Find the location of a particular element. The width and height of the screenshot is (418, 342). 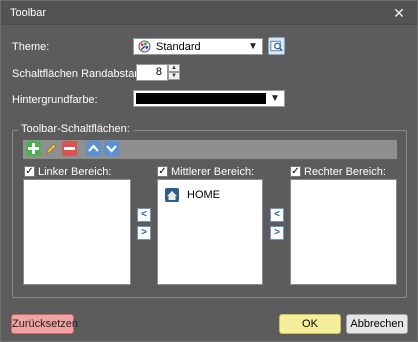

list-item: HOME is located at coordinates (211, 195).